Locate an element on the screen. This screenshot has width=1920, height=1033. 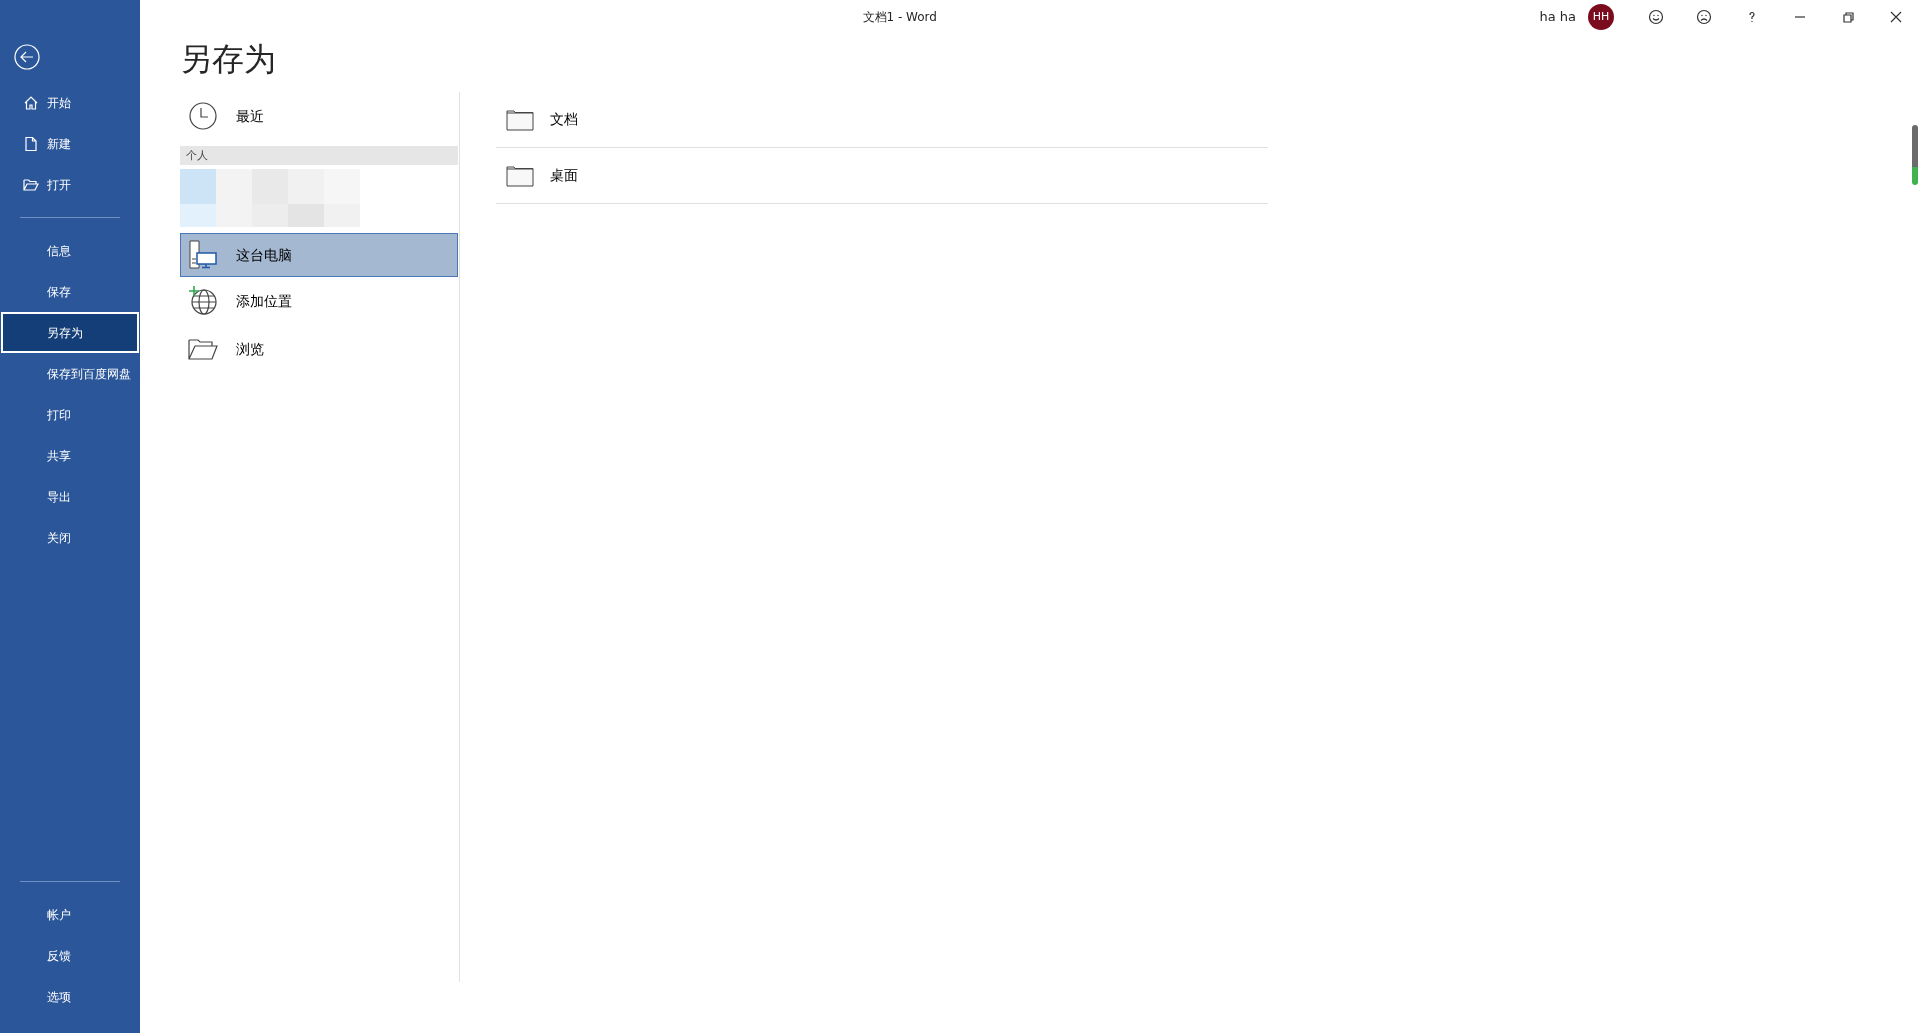
smiley-icon is located at coordinates (1656, 17).